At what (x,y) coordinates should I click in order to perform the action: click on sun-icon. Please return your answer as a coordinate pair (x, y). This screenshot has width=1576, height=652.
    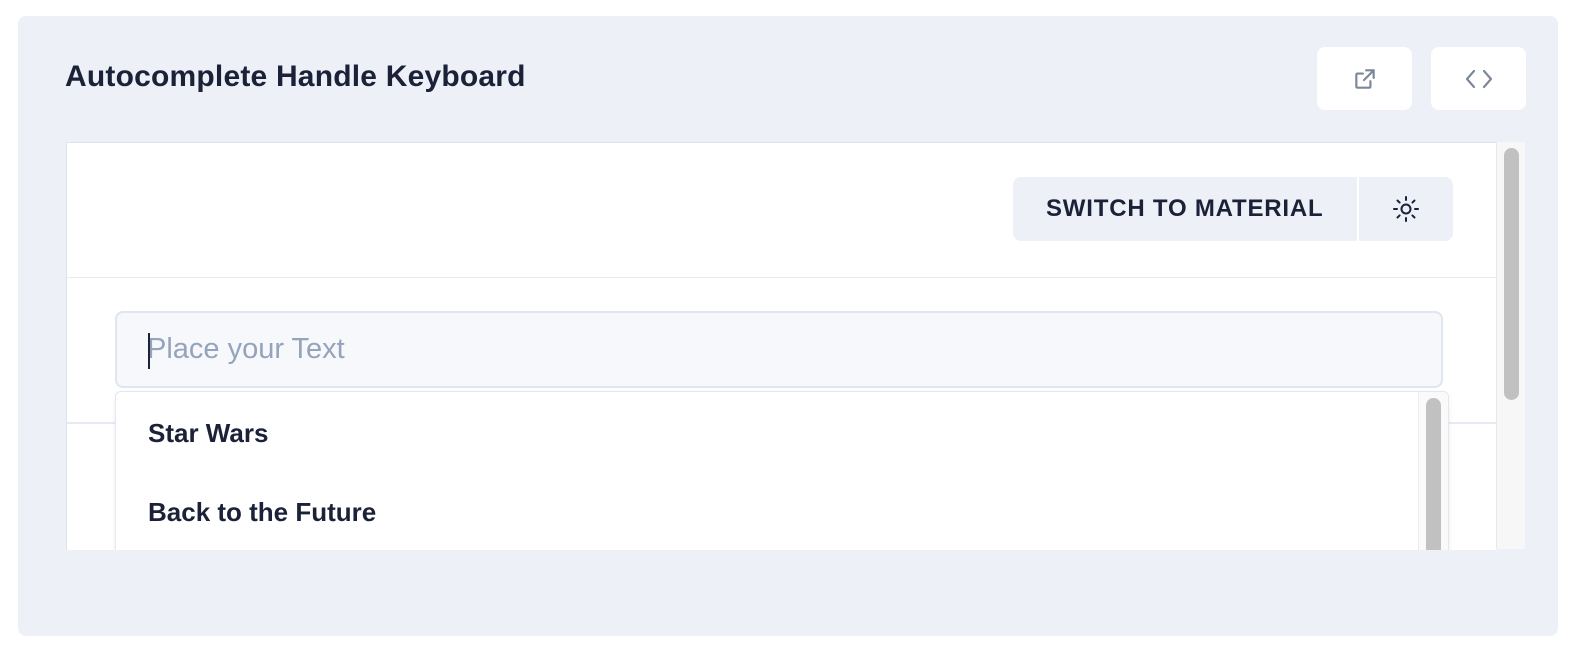
    Looking at the image, I should click on (1405, 209).